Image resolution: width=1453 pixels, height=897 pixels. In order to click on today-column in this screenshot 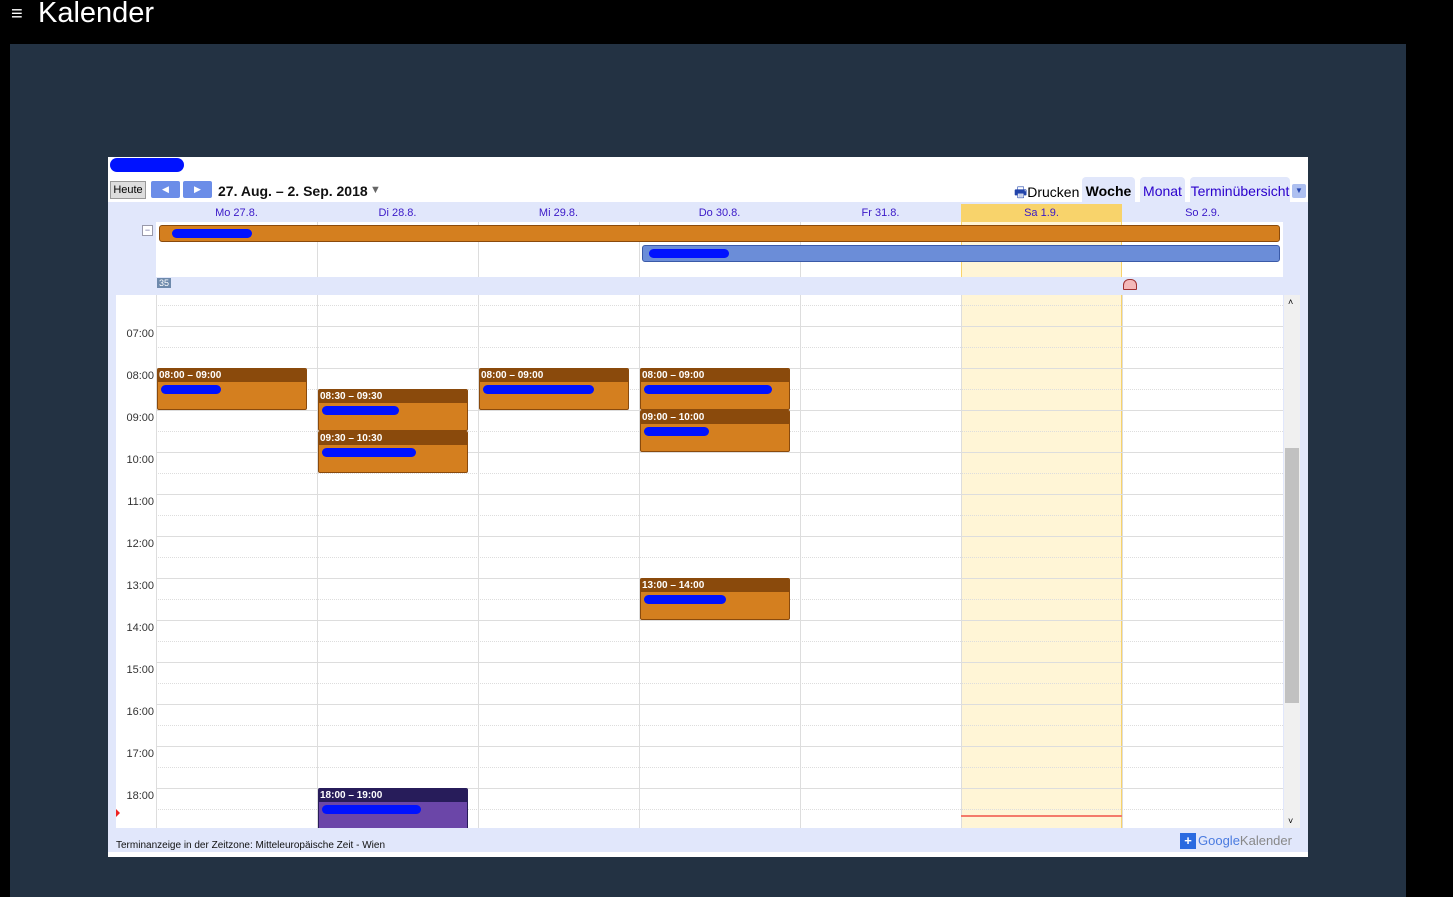, I will do `click(1041, 561)`.